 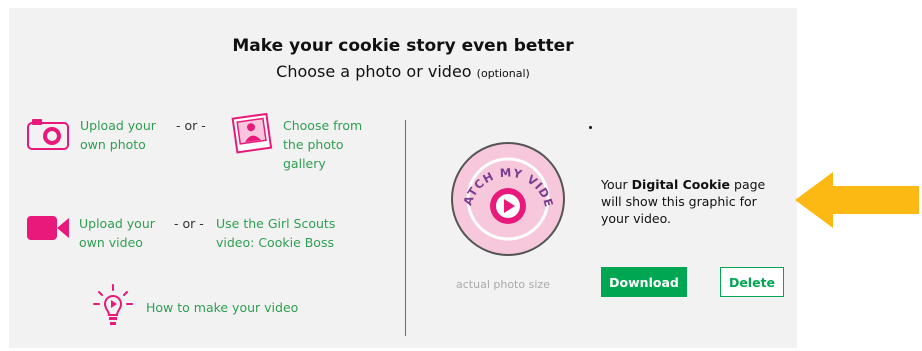 What do you see at coordinates (304, 163) in the screenshot?
I see `gallery-line3: gallery` at bounding box center [304, 163].